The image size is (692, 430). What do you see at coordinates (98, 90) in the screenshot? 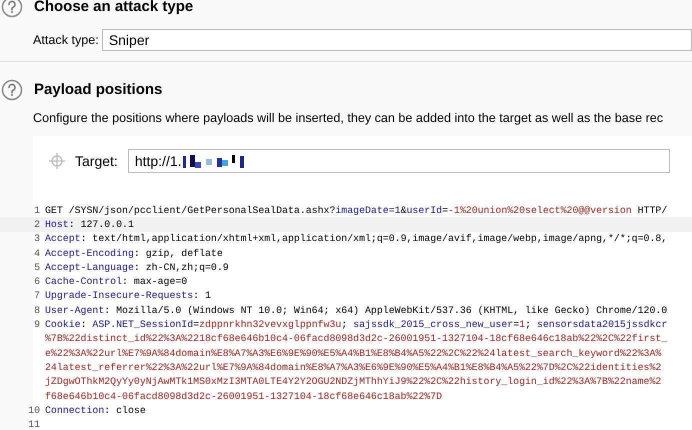
I see `section-title: Payload positions` at bounding box center [98, 90].